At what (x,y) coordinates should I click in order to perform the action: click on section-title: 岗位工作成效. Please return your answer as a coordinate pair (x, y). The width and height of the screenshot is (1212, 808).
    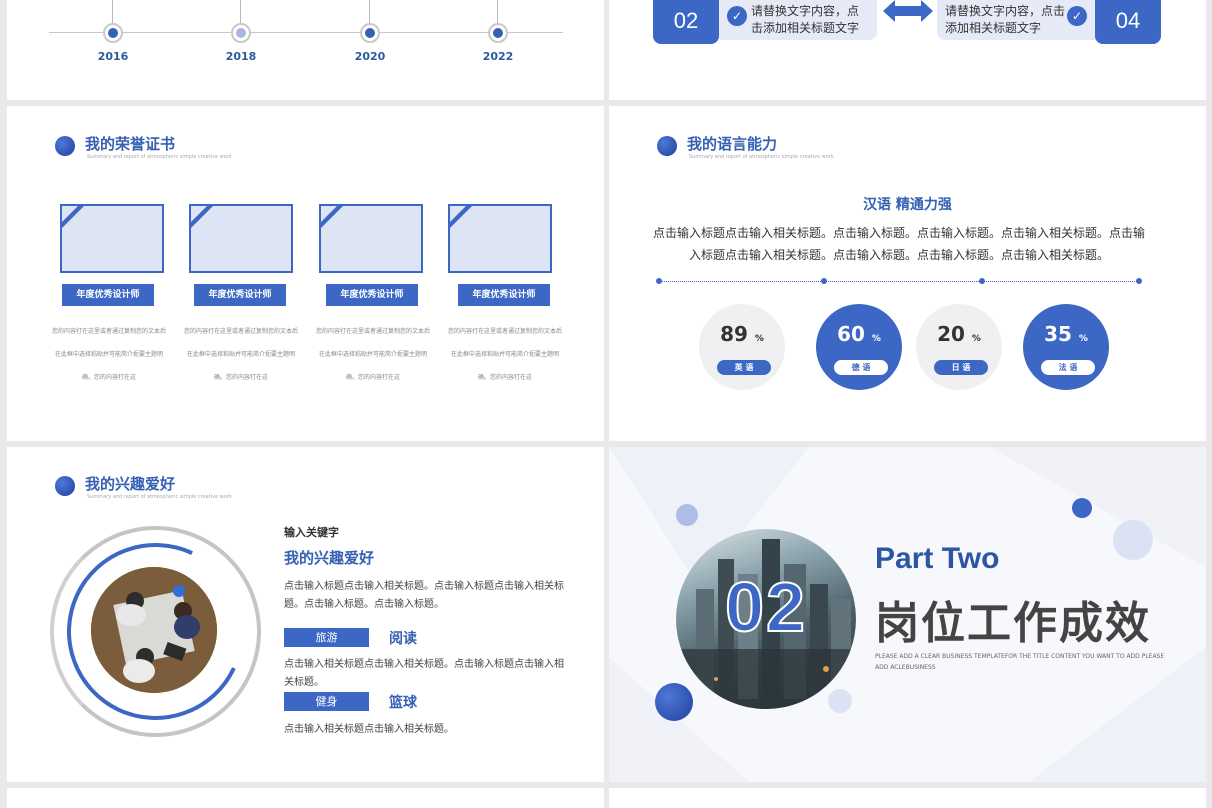
    Looking at the image, I should click on (1013, 623).